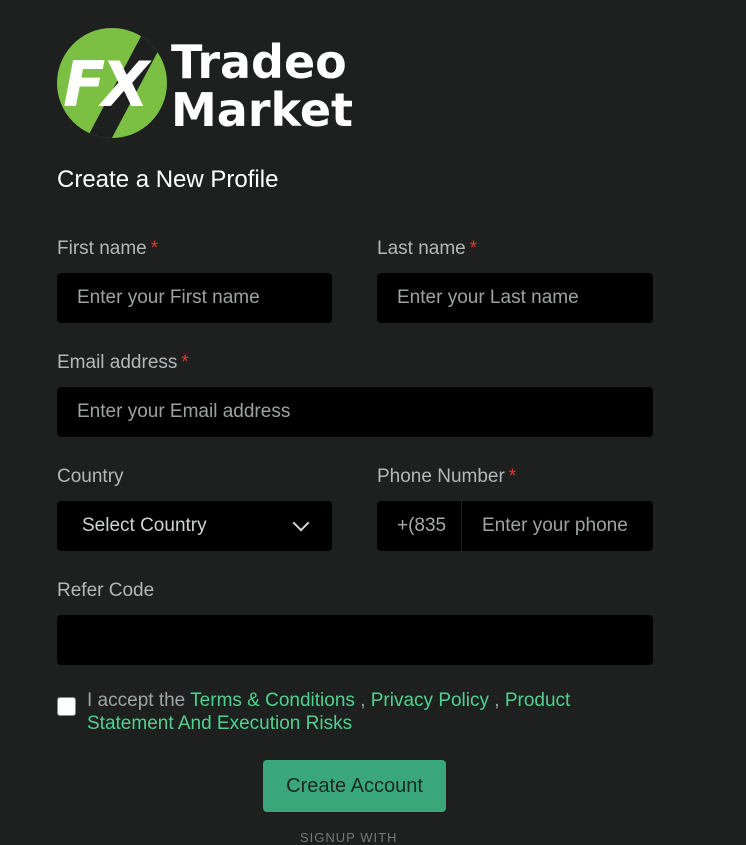  What do you see at coordinates (136, 700) in the screenshot?
I see `terms-prefix: I accept the` at bounding box center [136, 700].